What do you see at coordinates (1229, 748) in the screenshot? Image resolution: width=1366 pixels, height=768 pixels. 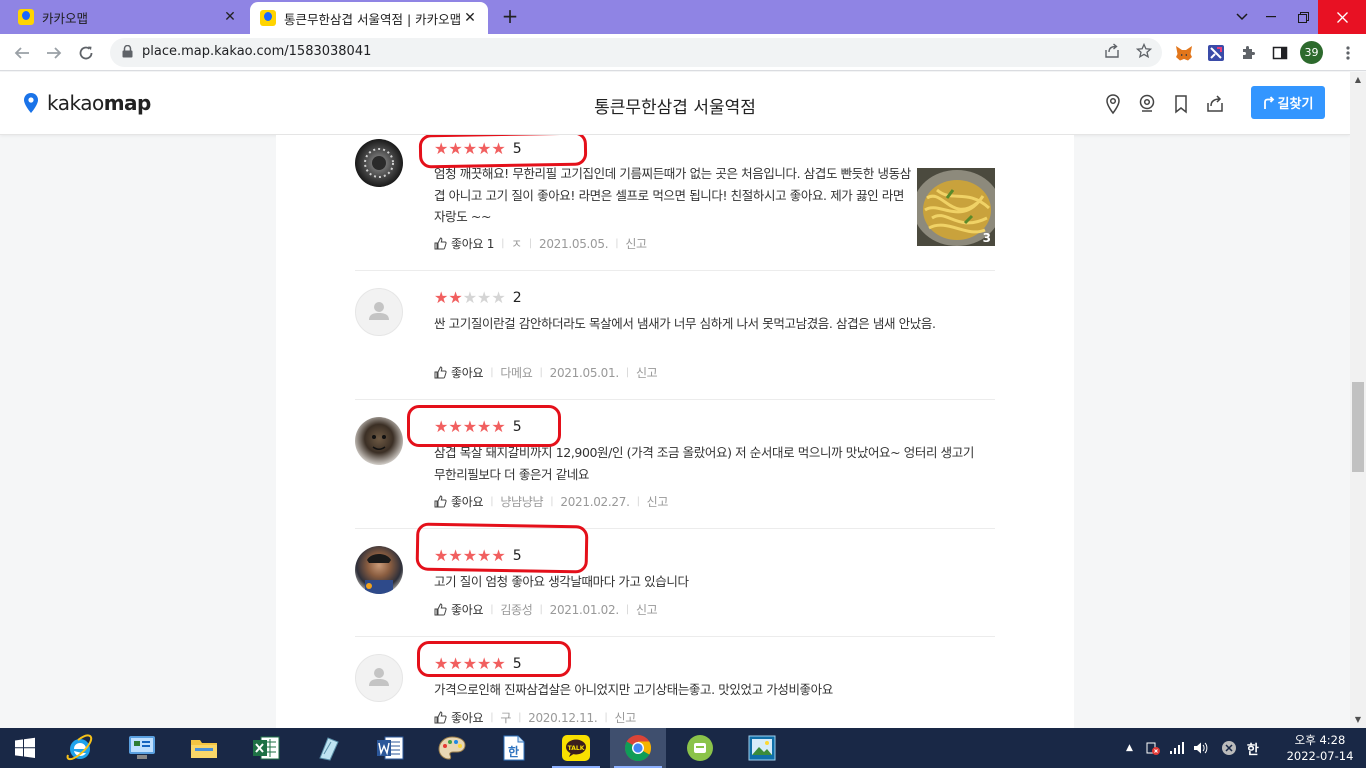 I see `close-circle-icon` at bounding box center [1229, 748].